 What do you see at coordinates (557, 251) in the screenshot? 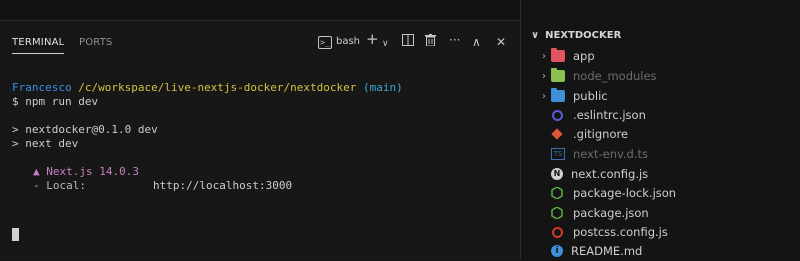
I see `info-icon: i` at bounding box center [557, 251].